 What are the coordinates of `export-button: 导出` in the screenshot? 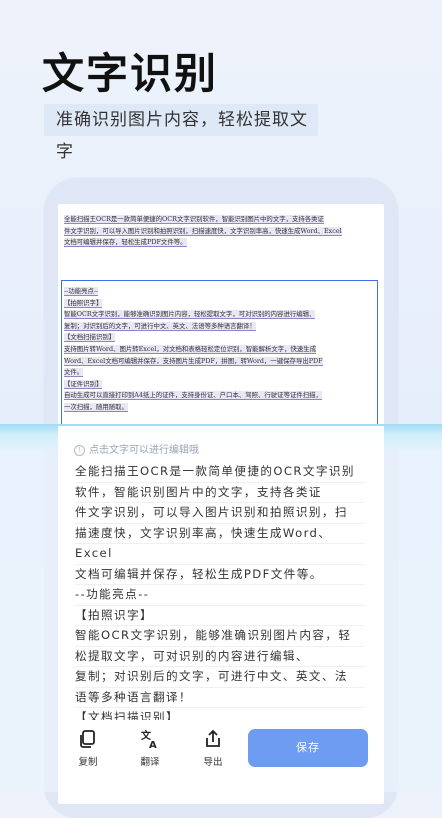 It's located at (213, 748).